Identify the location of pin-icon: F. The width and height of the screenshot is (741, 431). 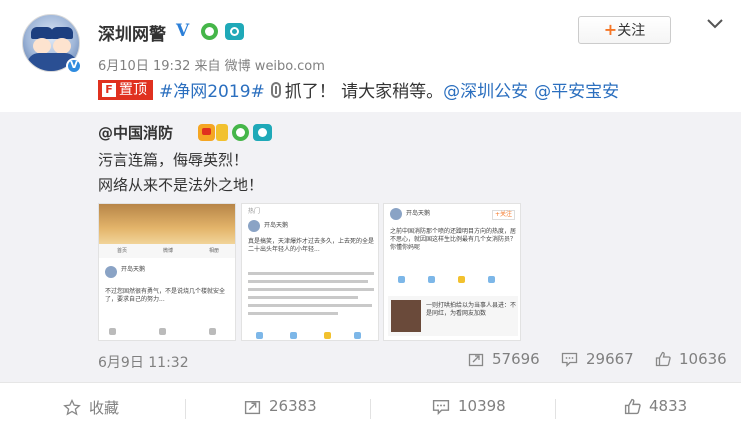
(109, 89).